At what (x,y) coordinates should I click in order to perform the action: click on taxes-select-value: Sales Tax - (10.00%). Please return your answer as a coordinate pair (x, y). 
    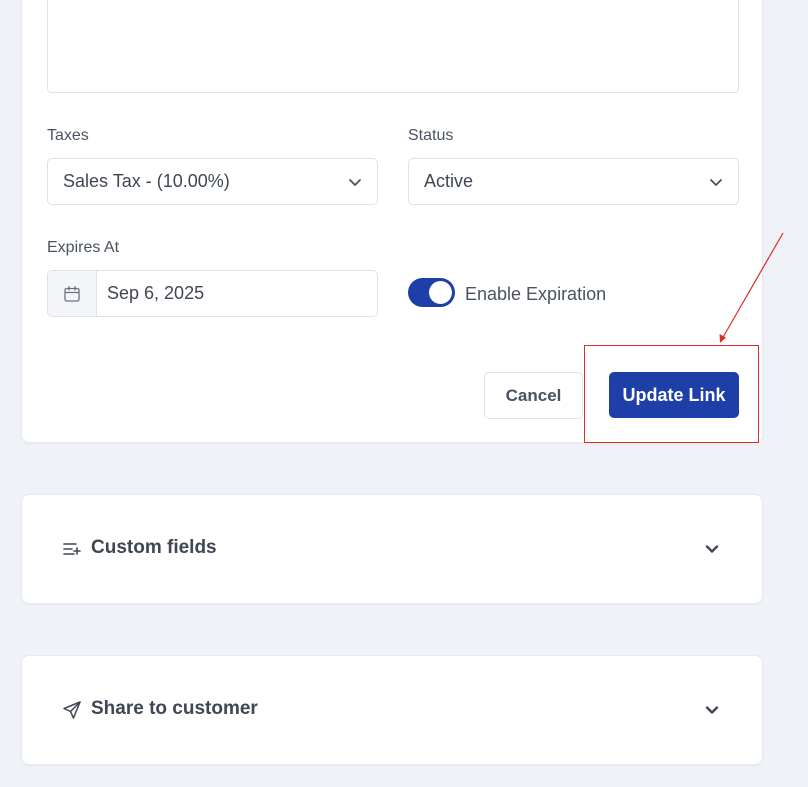
    Looking at the image, I should click on (146, 181).